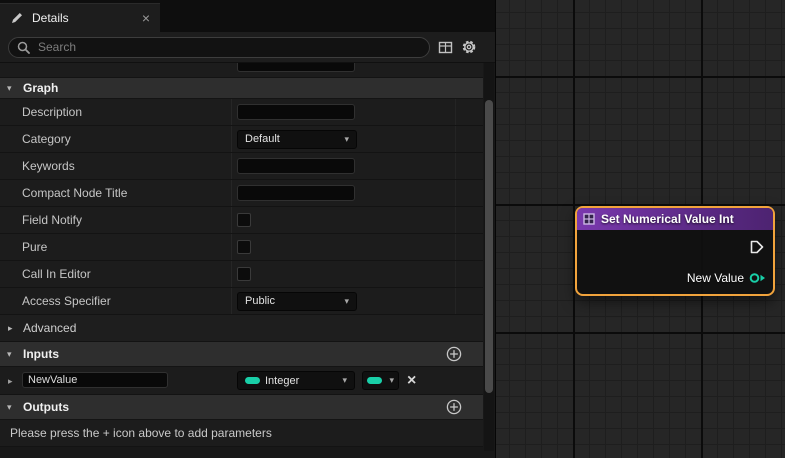  I want to click on property-label: Description, so click(52, 112).